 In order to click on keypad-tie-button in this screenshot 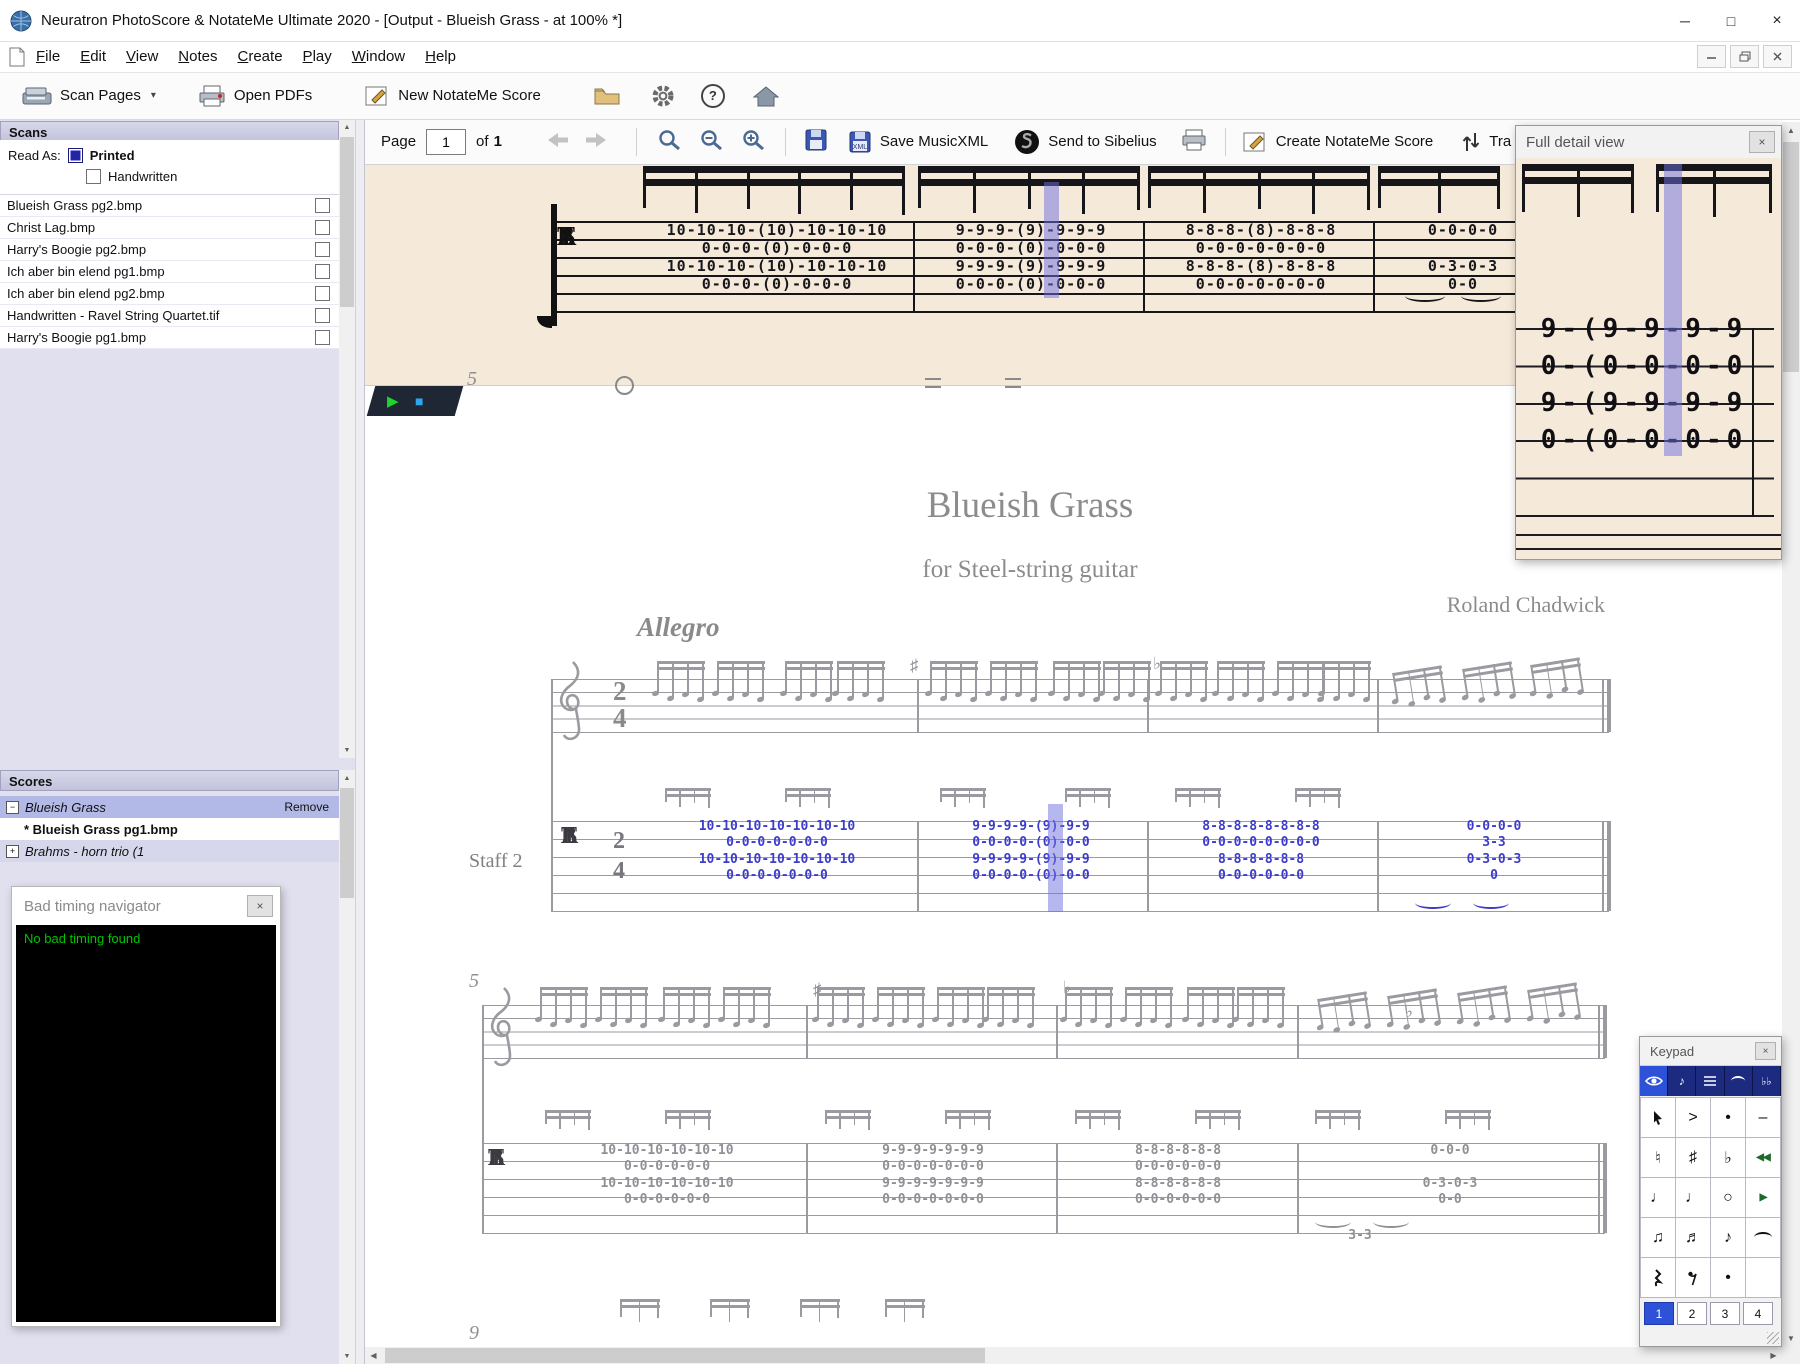, I will do `click(1763, 1237)`.